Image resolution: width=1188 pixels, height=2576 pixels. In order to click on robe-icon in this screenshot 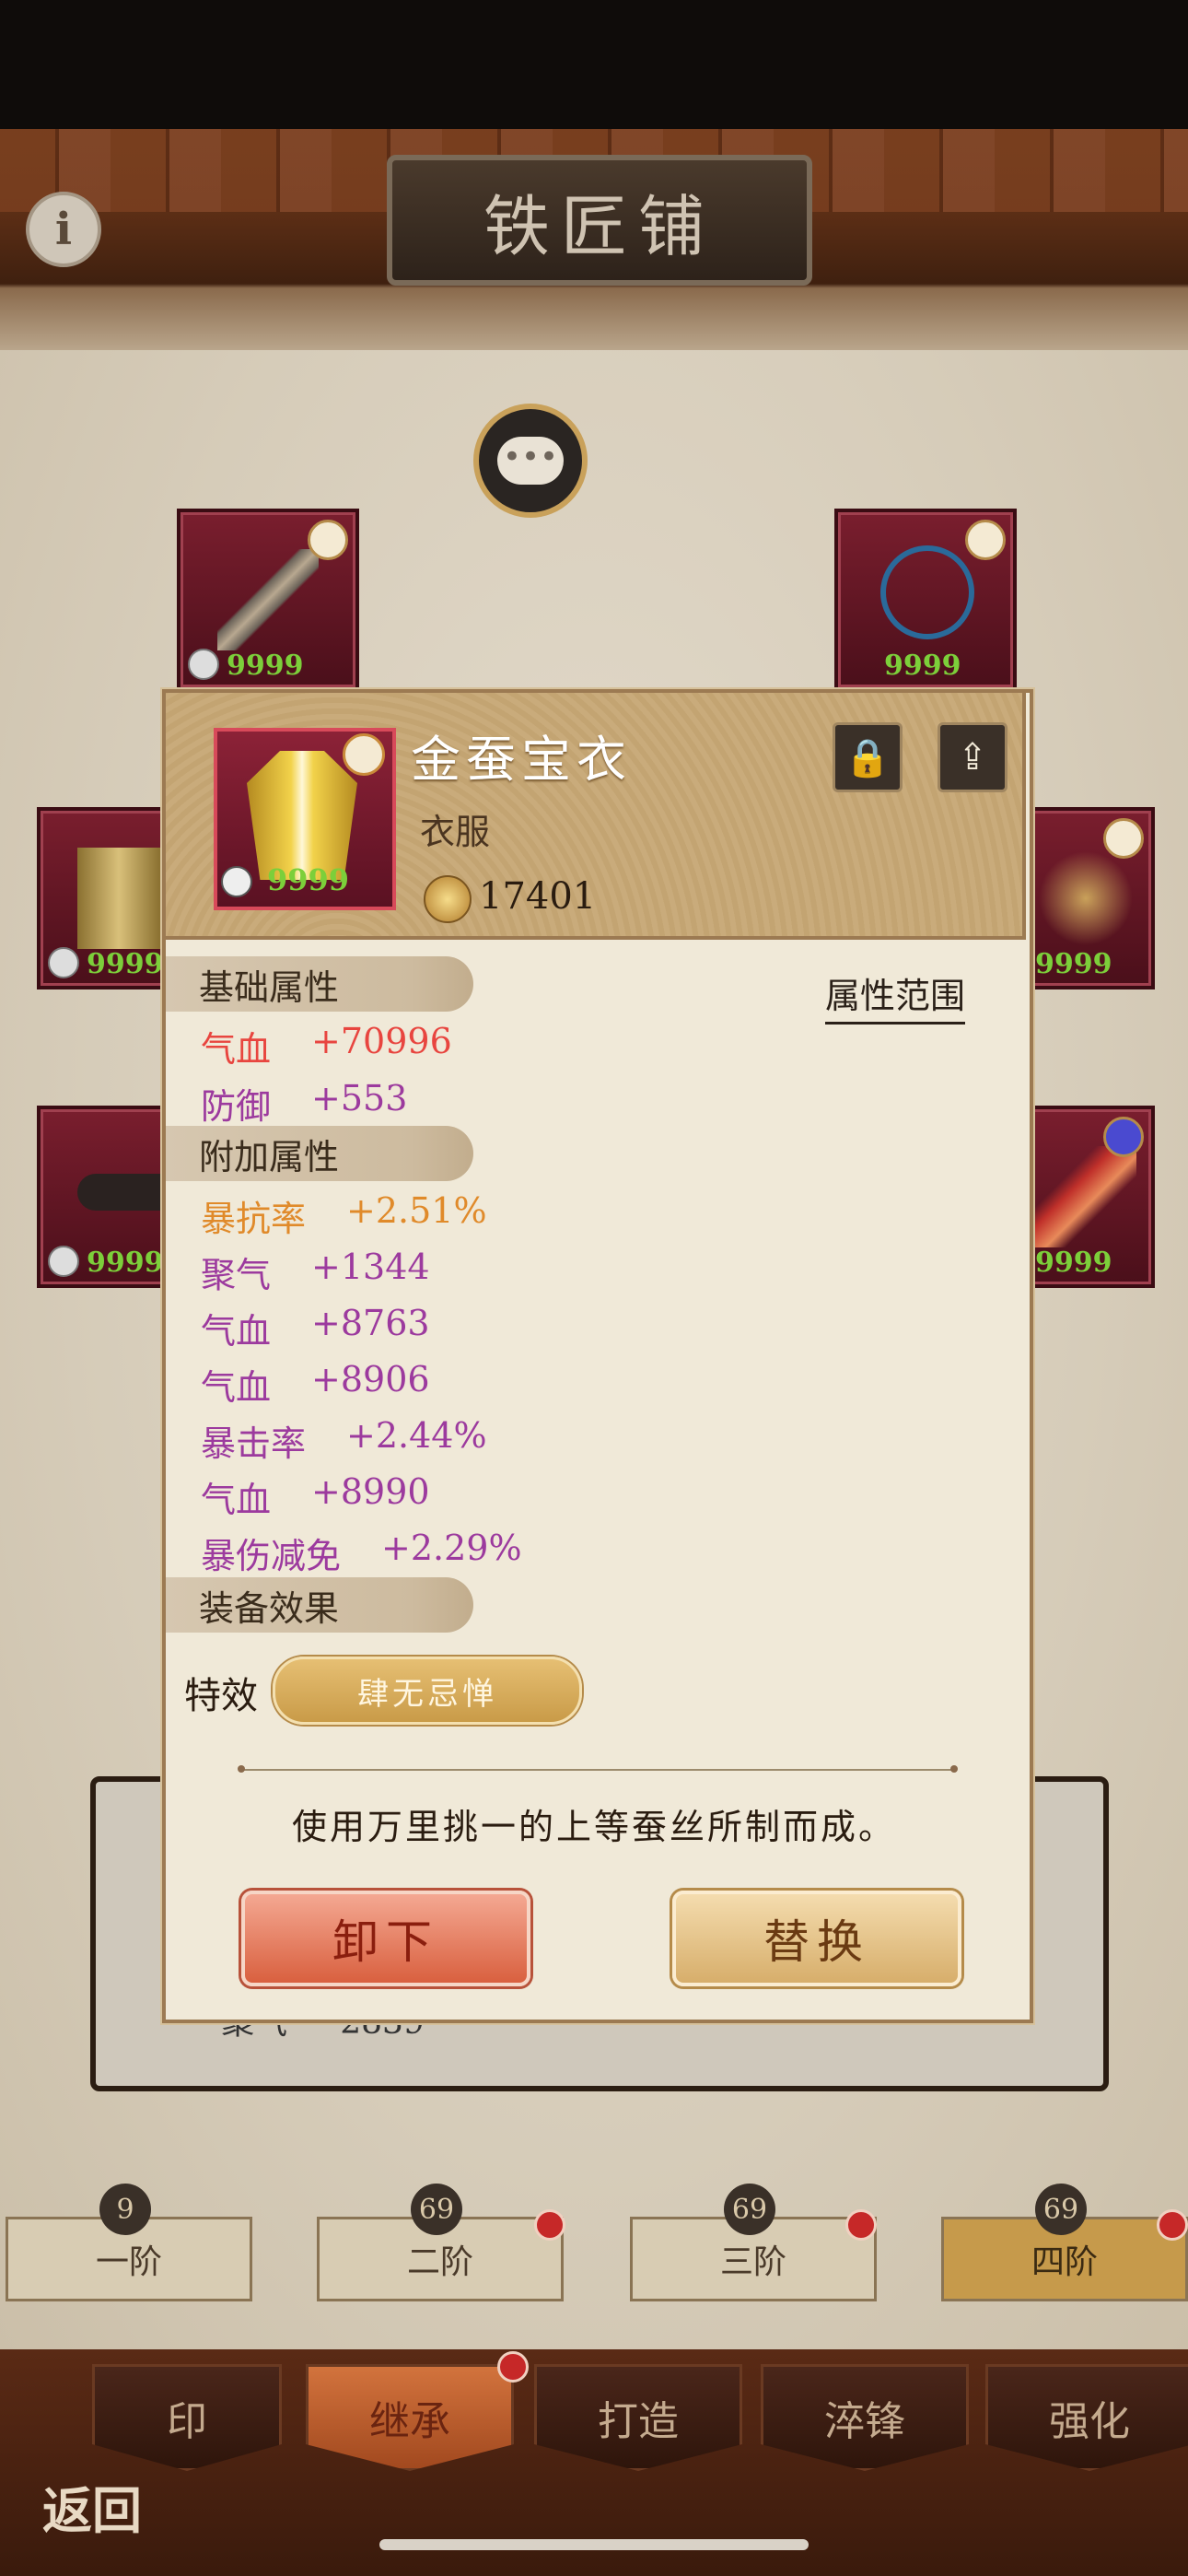, I will do `click(119, 898)`.